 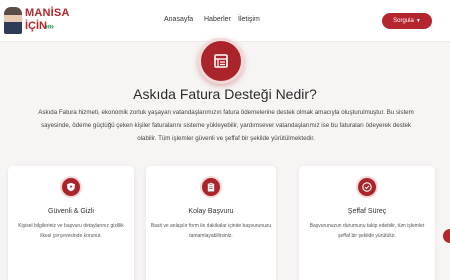 I want to click on nav-link-anasayfa: Anasayfa, so click(x=178, y=19).